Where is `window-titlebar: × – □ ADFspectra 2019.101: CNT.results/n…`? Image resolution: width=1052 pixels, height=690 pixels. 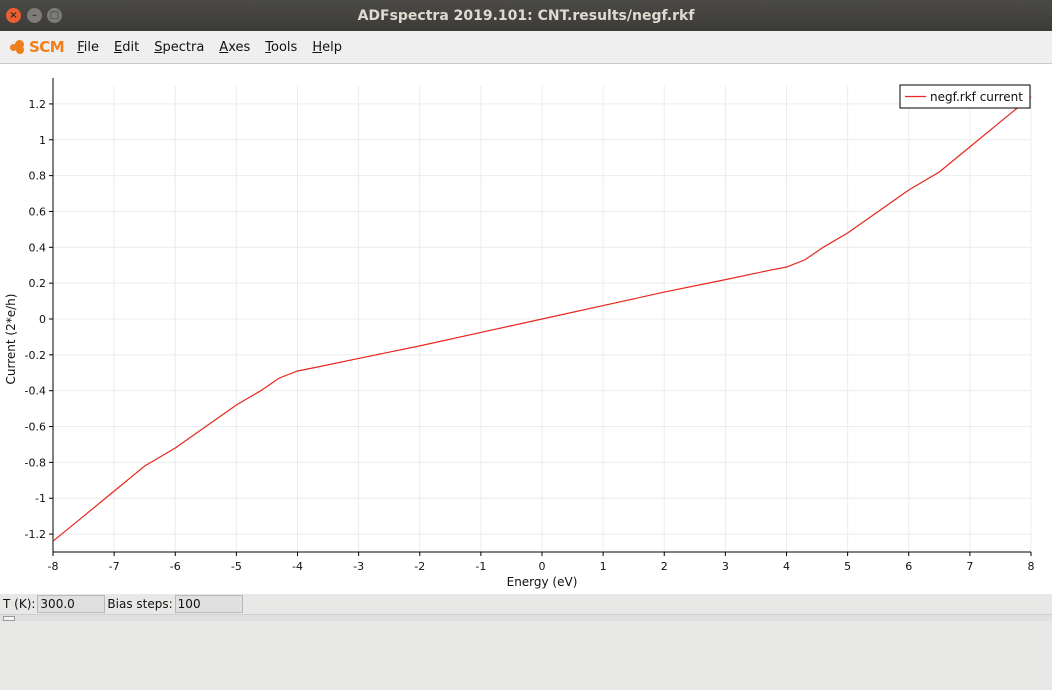
window-titlebar: × – □ ADFspectra 2019.101: CNT.results/n… is located at coordinates (526, 15).